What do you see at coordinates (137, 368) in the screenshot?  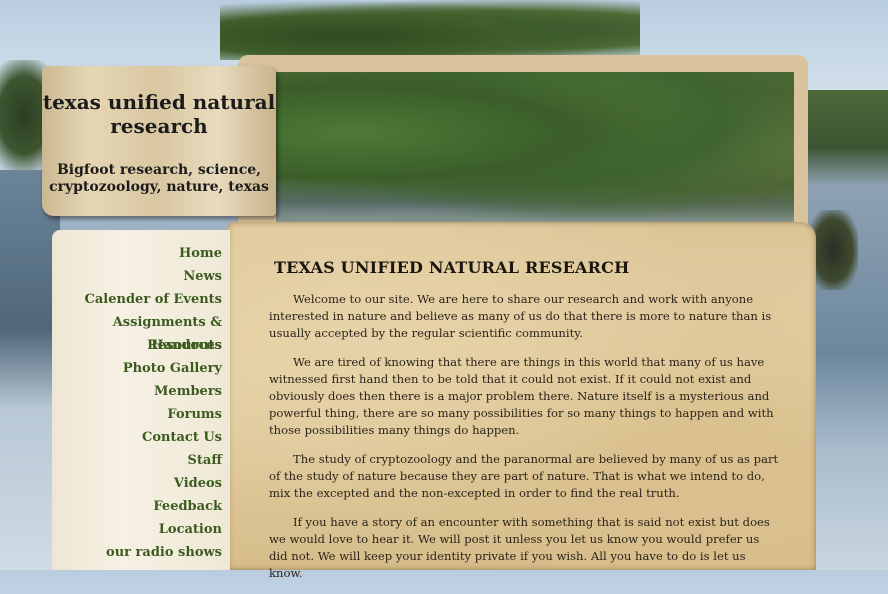 I see `nav-item-photo-gallery: Photo Gallery` at bounding box center [137, 368].